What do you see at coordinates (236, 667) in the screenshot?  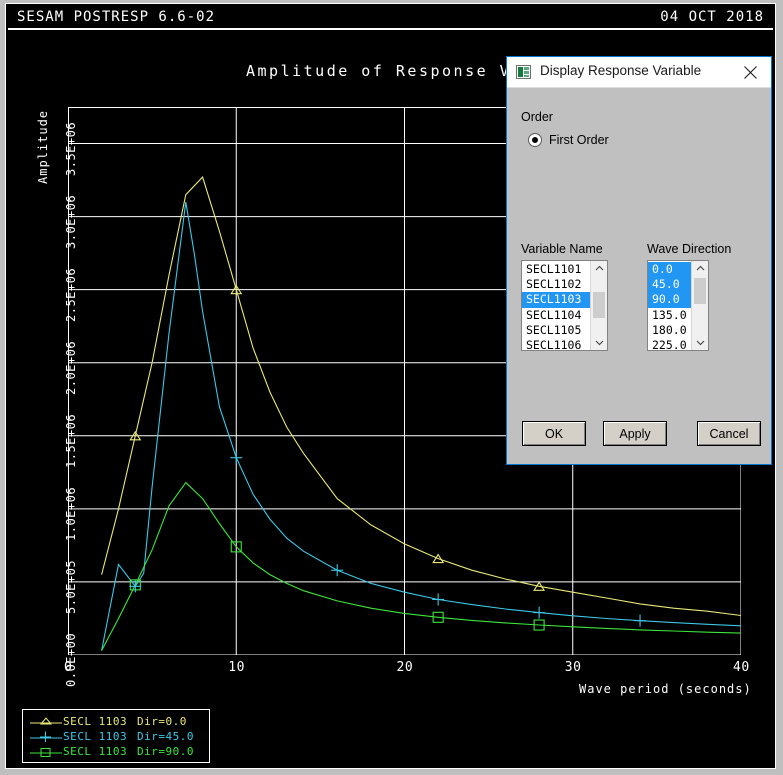 I see `x-tick-label: 10` at bounding box center [236, 667].